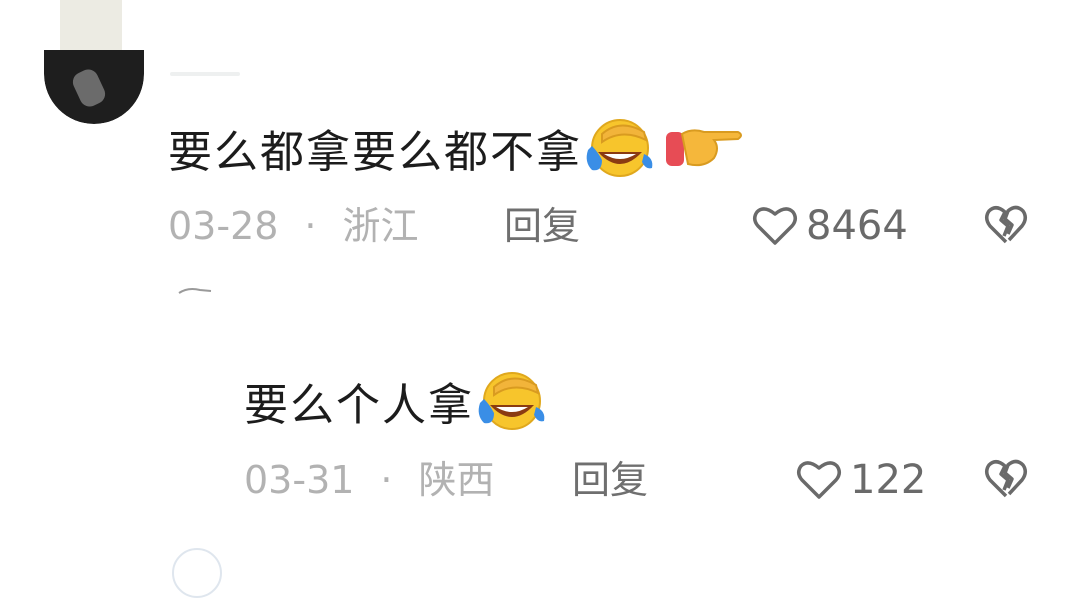  I want to click on reply-meta: 03-31 · 陕西, so click(369, 480).